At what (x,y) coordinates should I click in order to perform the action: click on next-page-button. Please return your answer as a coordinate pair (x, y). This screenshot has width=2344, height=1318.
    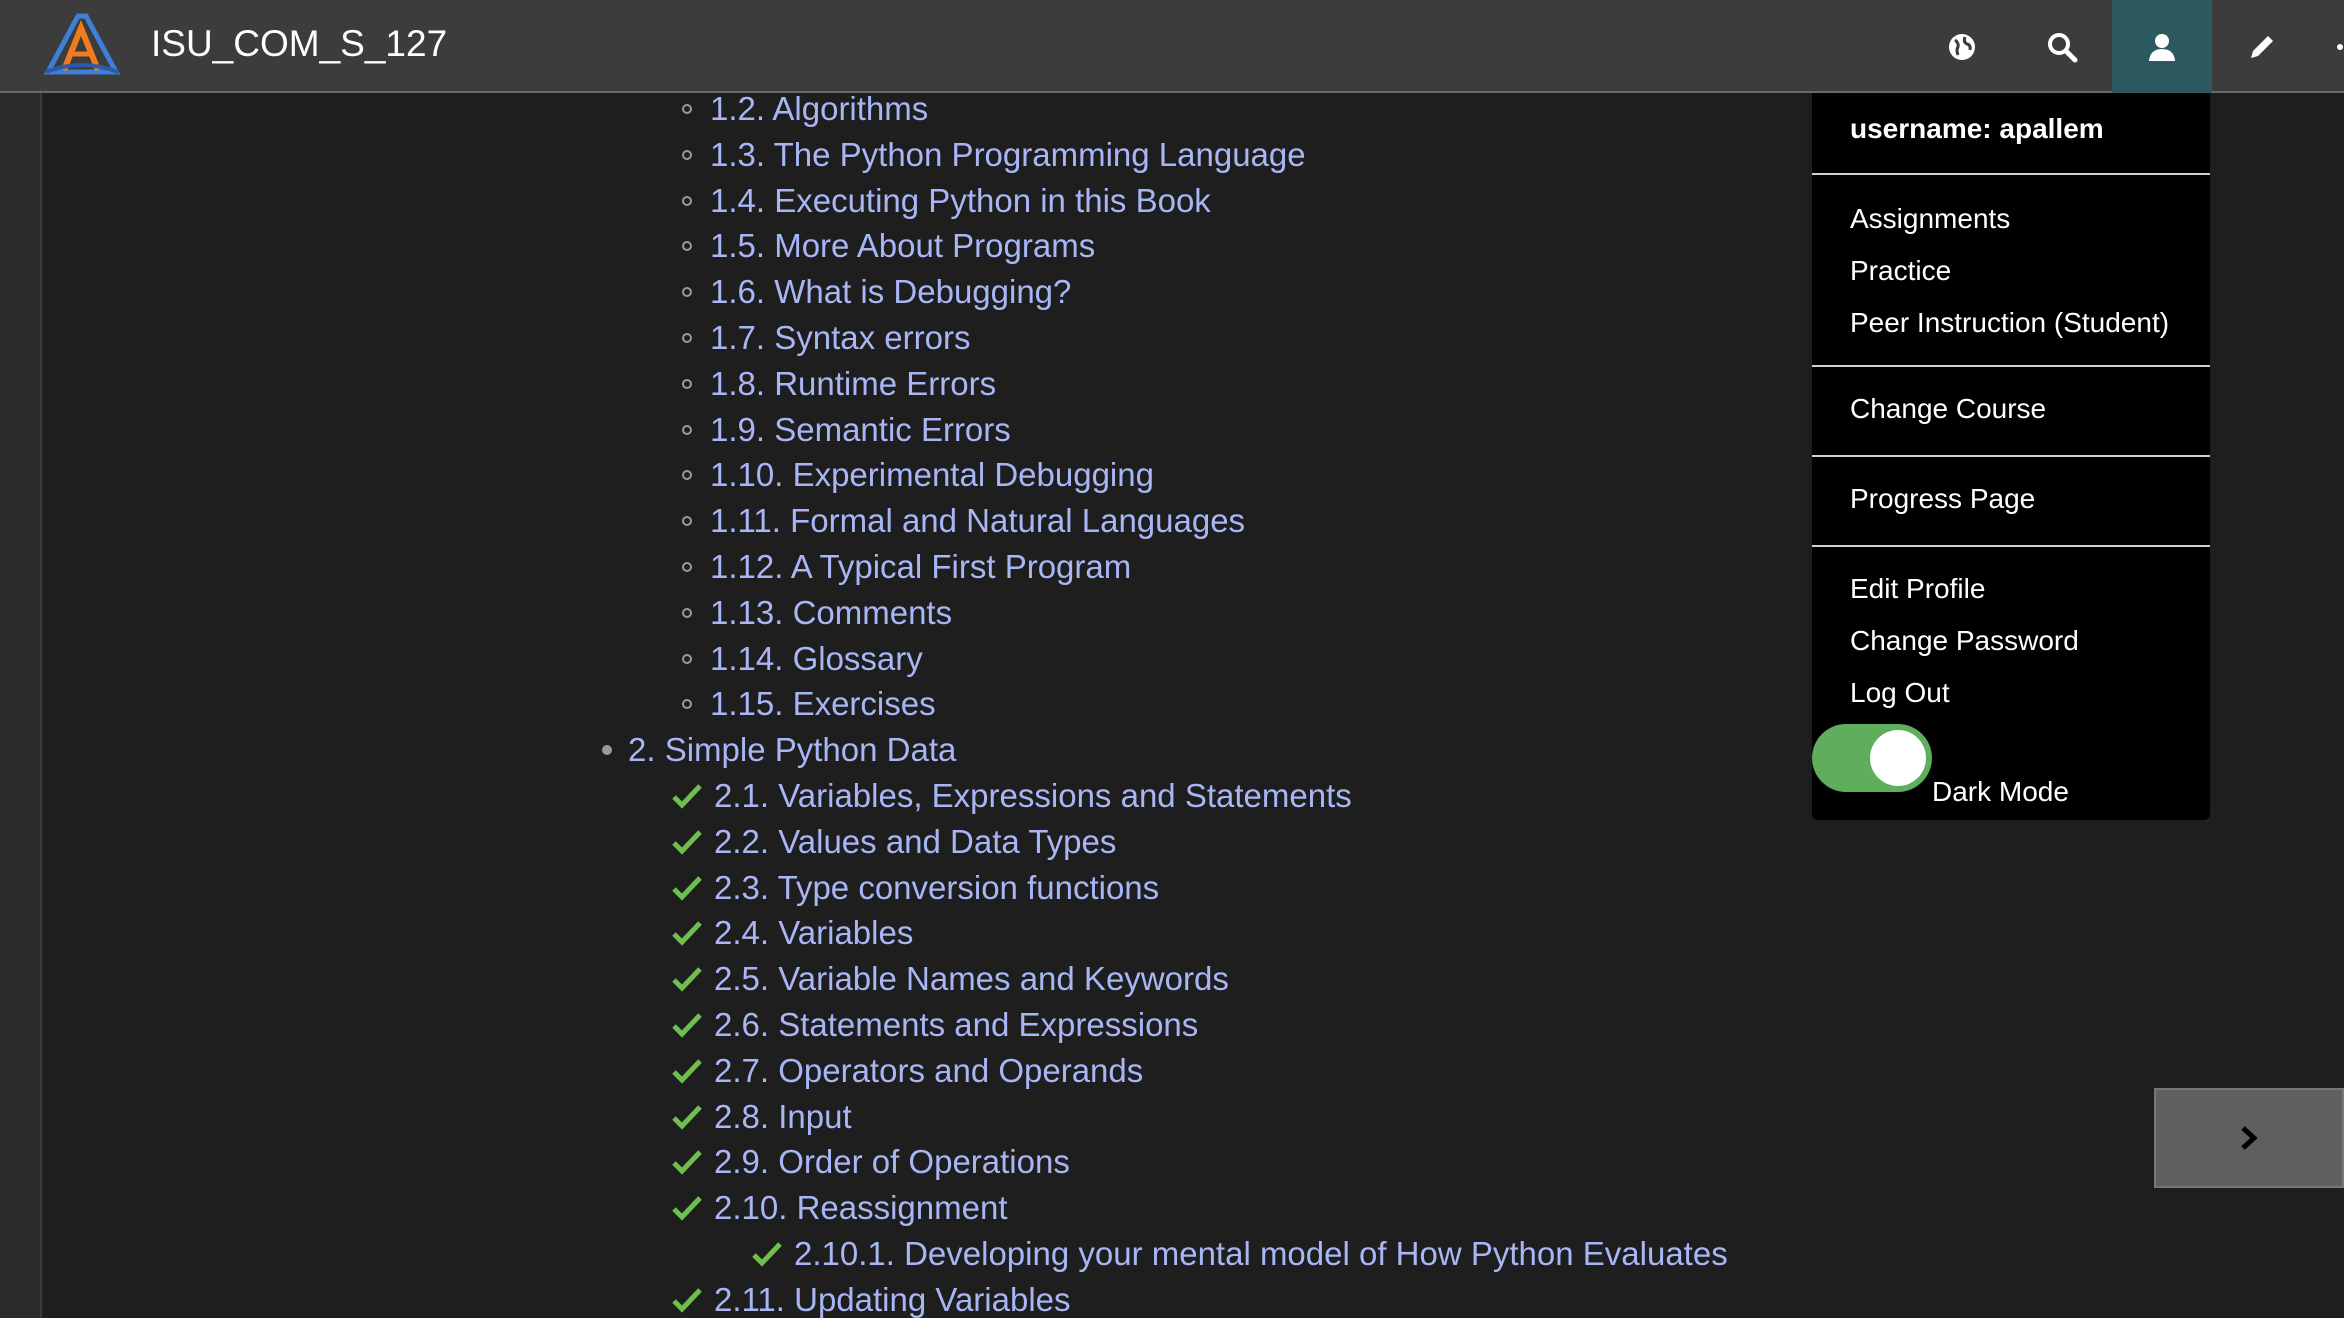
    Looking at the image, I should click on (2249, 1138).